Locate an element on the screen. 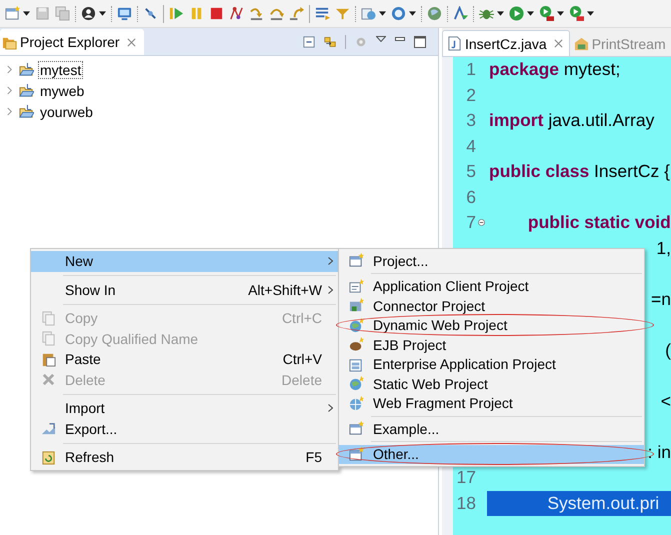  tree-item: yourweb is located at coordinates (66, 111).